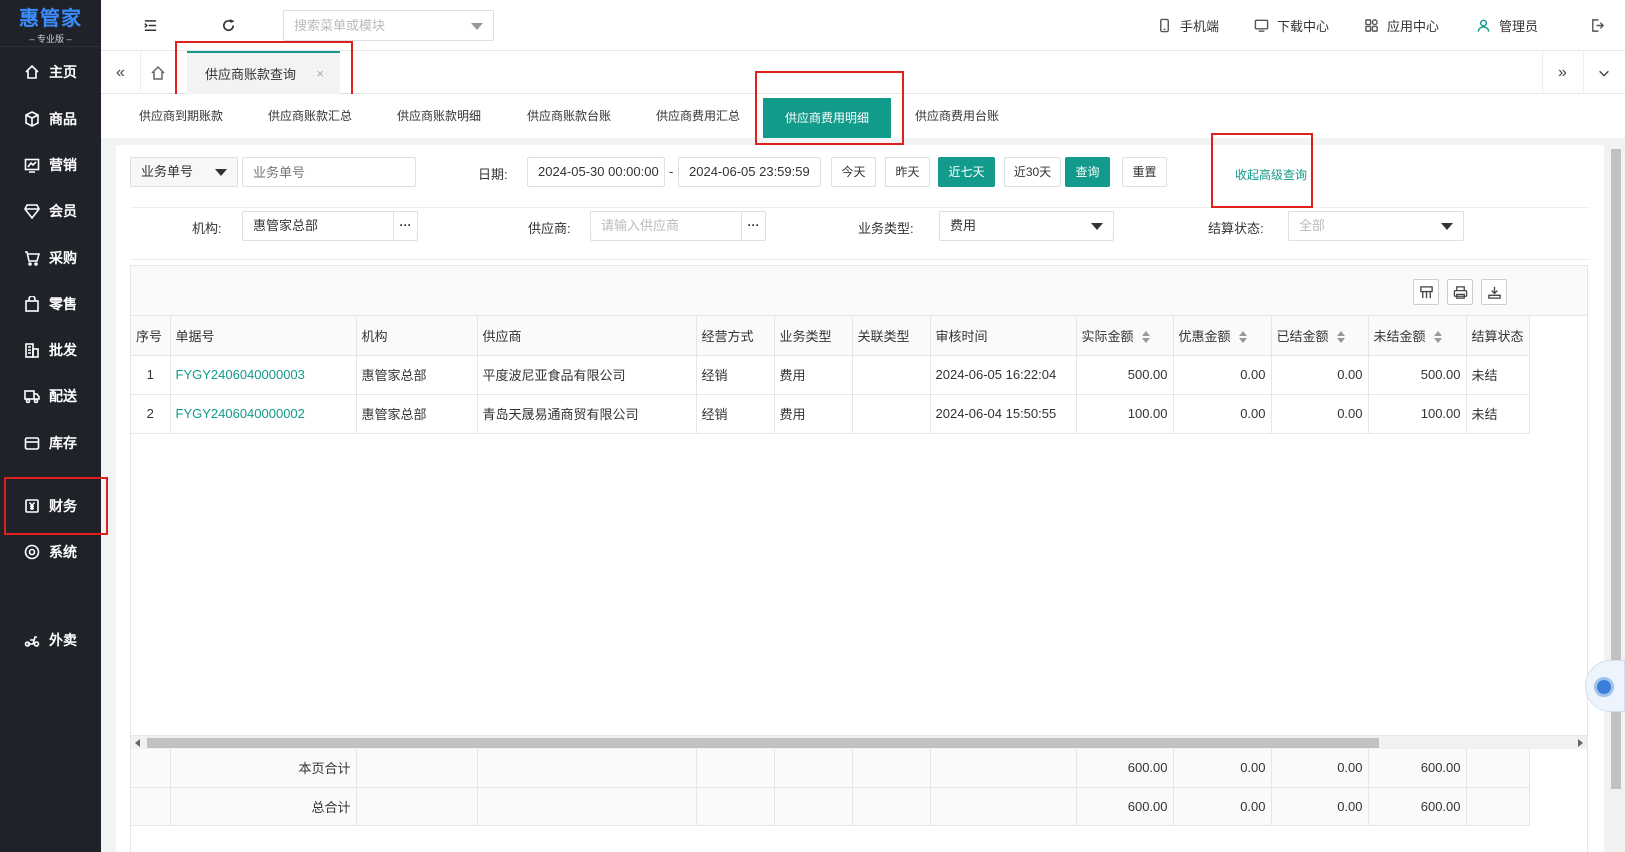 This screenshot has height=852, width=1625. What do you see at coordinates (137, 743) in the screenshot?
I see `scroll-left-icon` at bounding box center [137, 743].